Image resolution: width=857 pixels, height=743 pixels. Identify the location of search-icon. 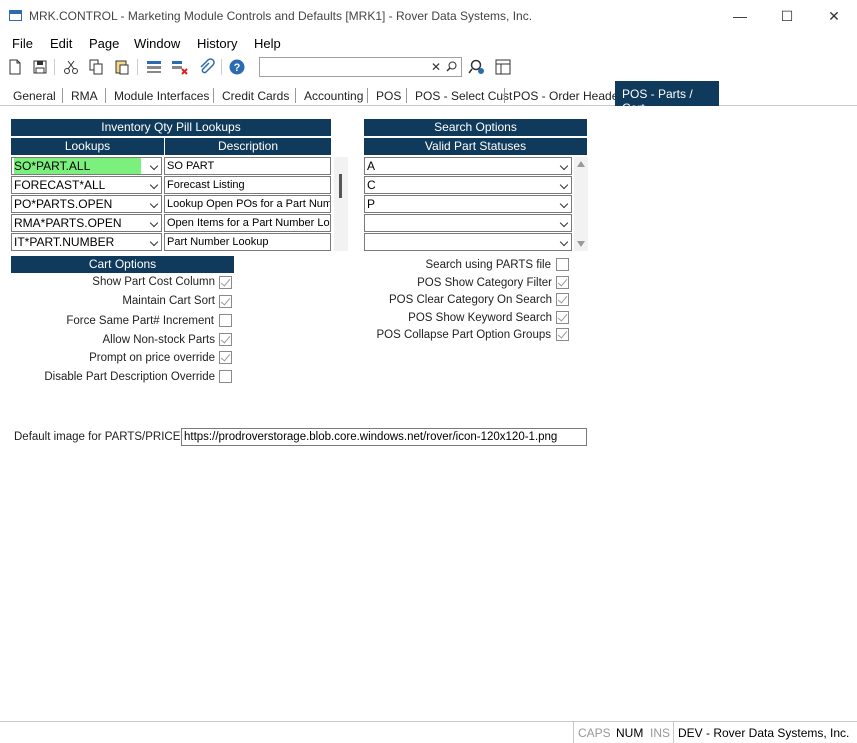
(451, 66).